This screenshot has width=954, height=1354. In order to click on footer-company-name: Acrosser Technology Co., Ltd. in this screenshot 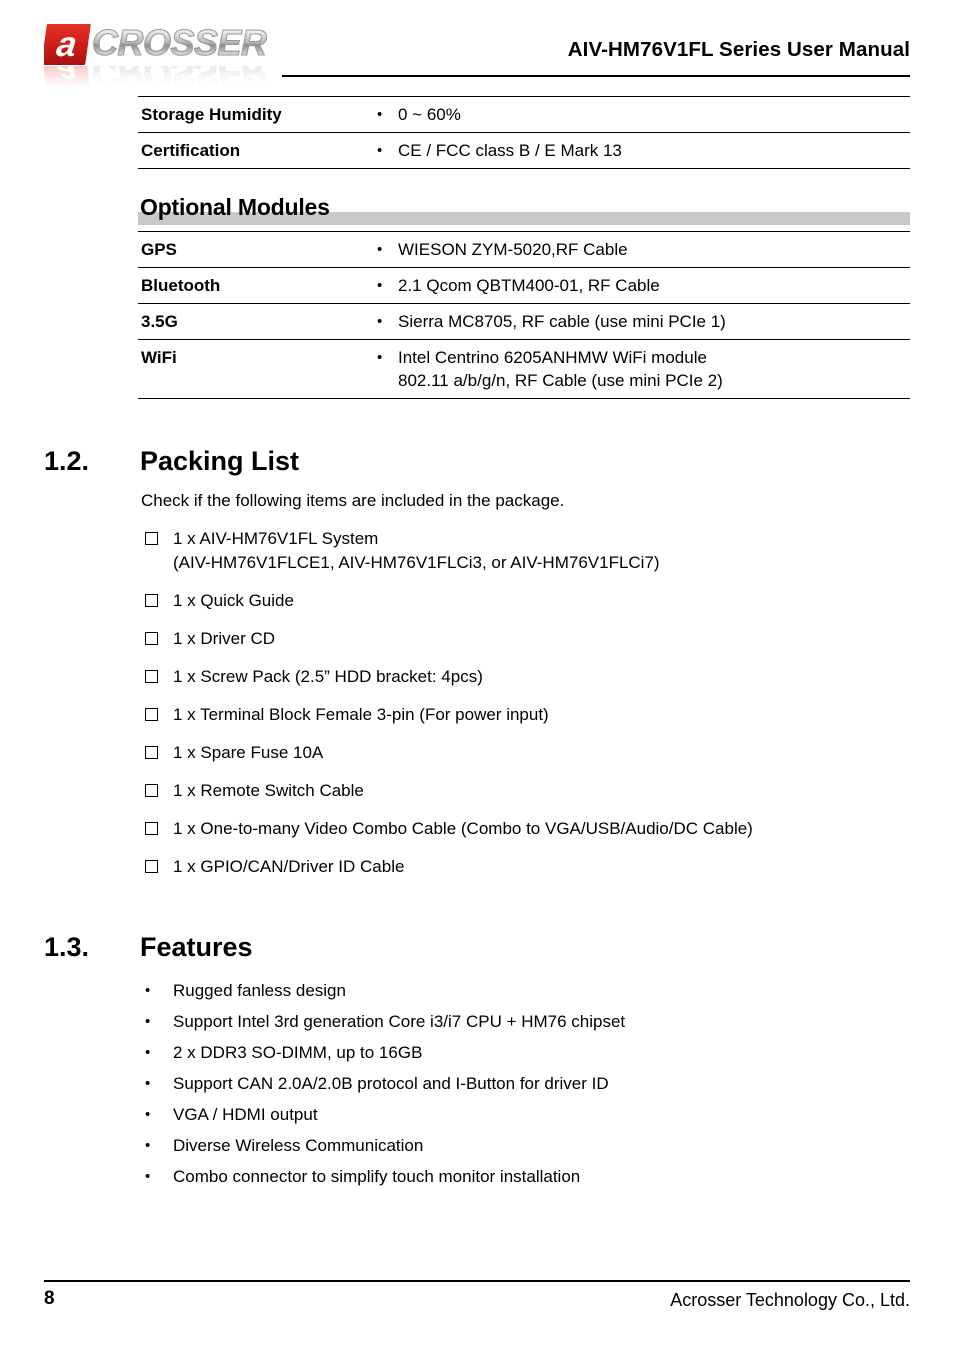, I will do `click(790, 1300)`.